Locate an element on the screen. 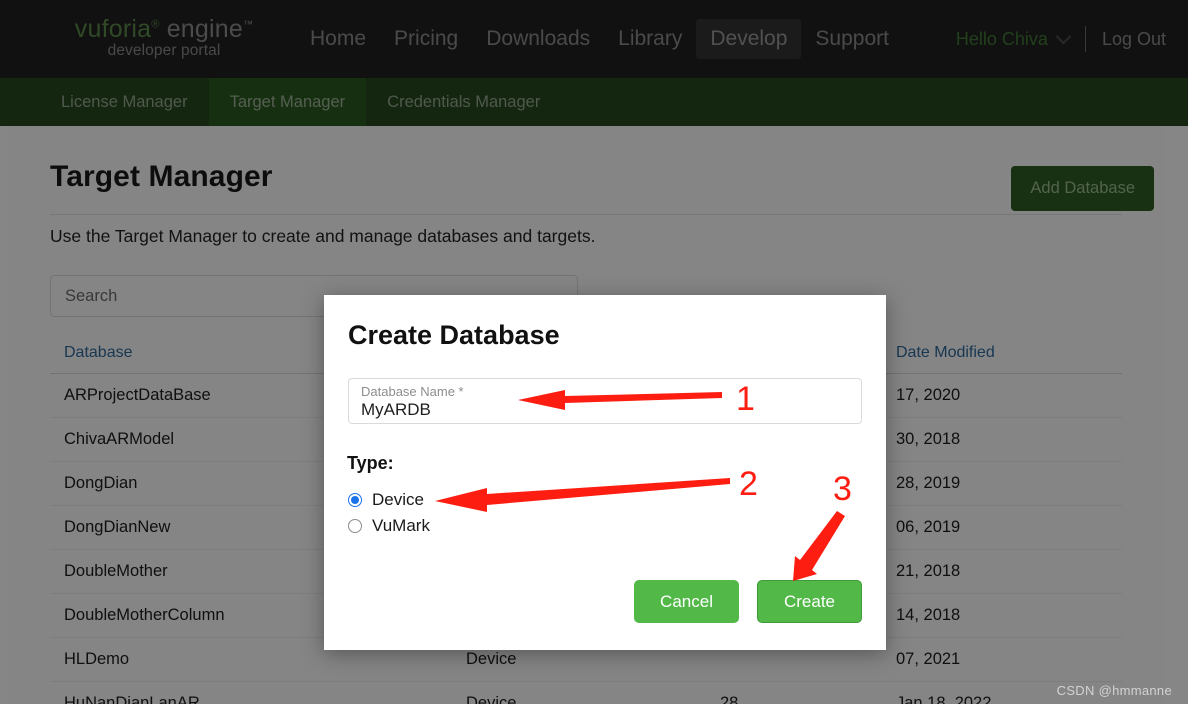 This screenshot has width=1188, height=704. radio-option-vumark: VuMark is located at coordinates (389, 526).